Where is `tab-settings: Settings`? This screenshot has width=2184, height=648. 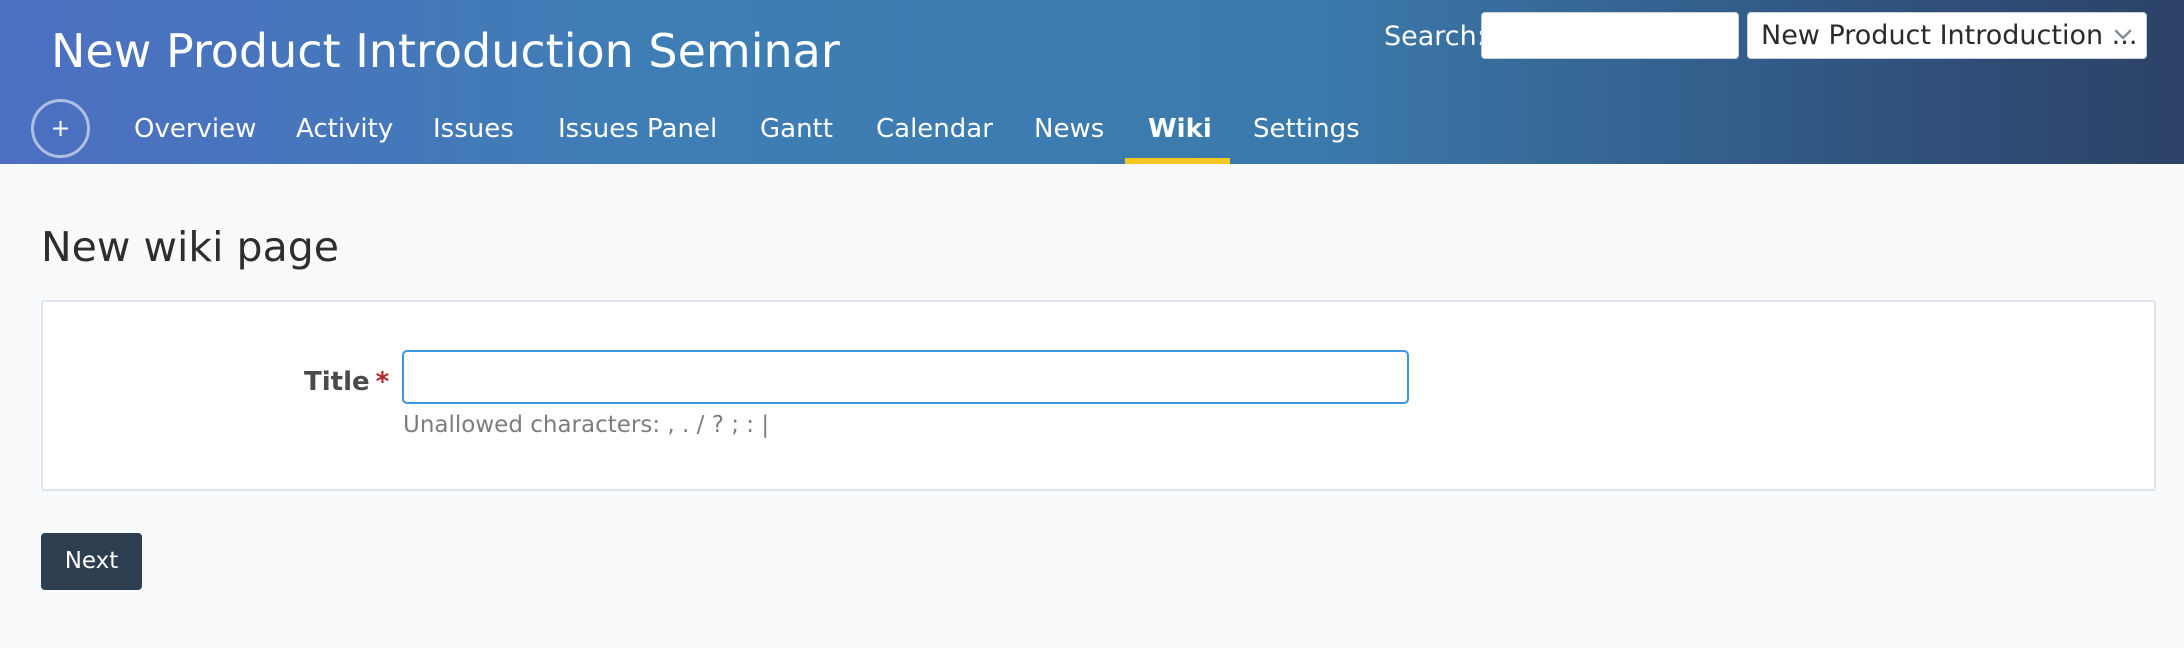 tab-settings: Settings is located at coordinates (1306, 129).